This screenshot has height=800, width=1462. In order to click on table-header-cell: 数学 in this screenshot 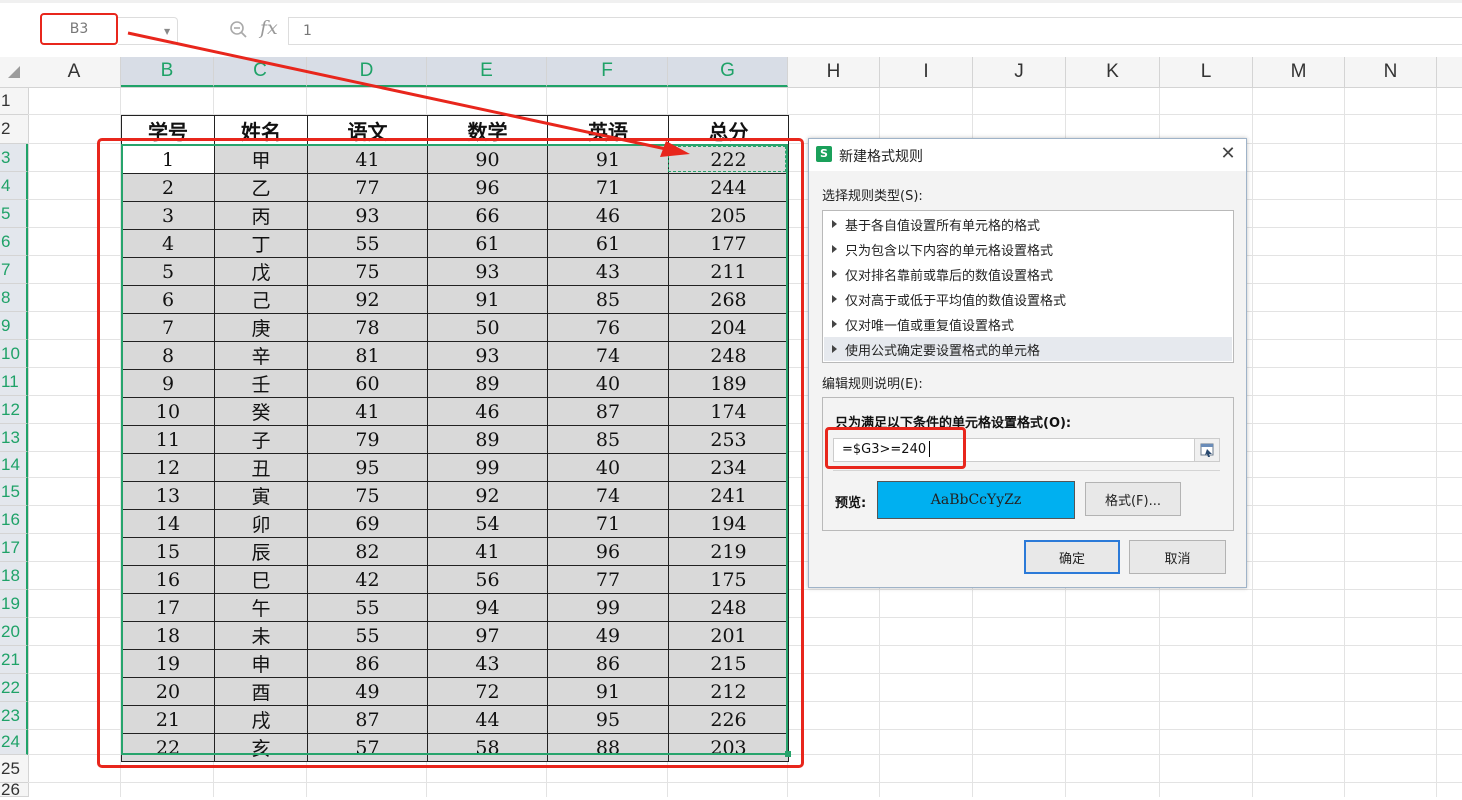, I will do `click(487, 130)`.